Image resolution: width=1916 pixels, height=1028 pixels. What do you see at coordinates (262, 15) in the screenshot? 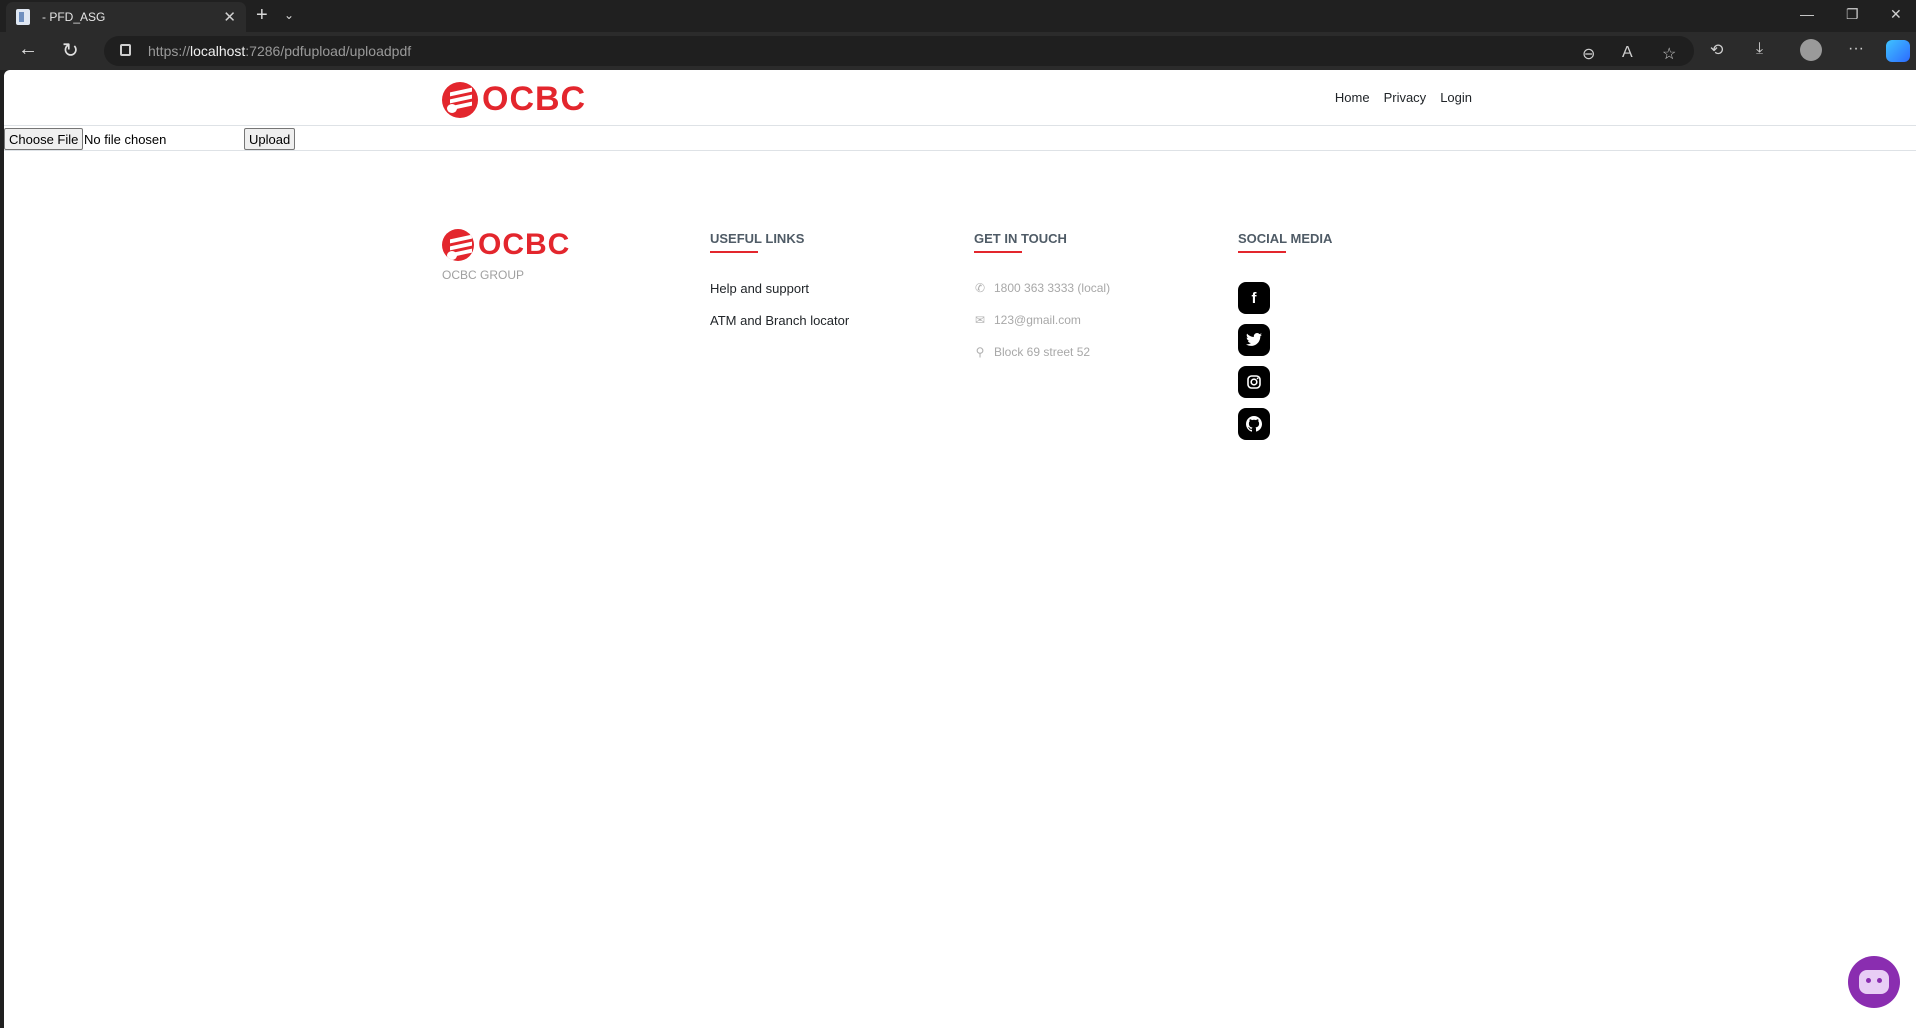
I see `new-tab-icon: +` at bounding box center [262, 15].